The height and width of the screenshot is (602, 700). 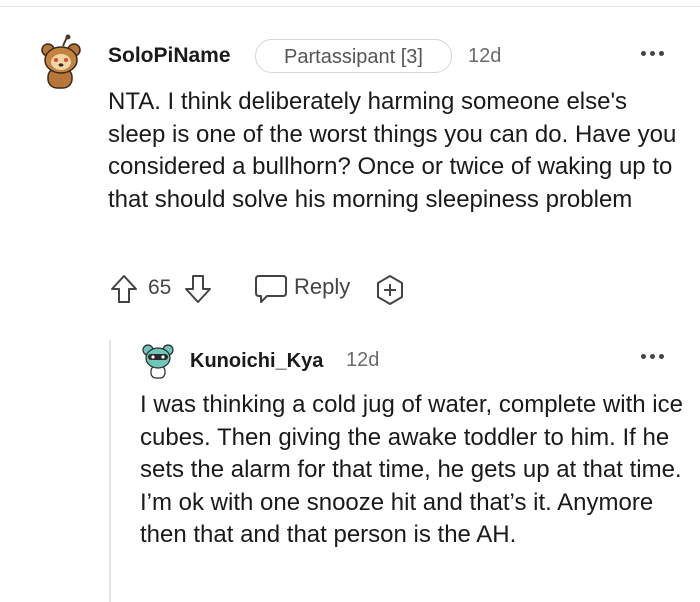 What do you see at coordinates (322, 287) in the screenshot?
I see `reply-button: Reply` at bounding box center [322, 287].